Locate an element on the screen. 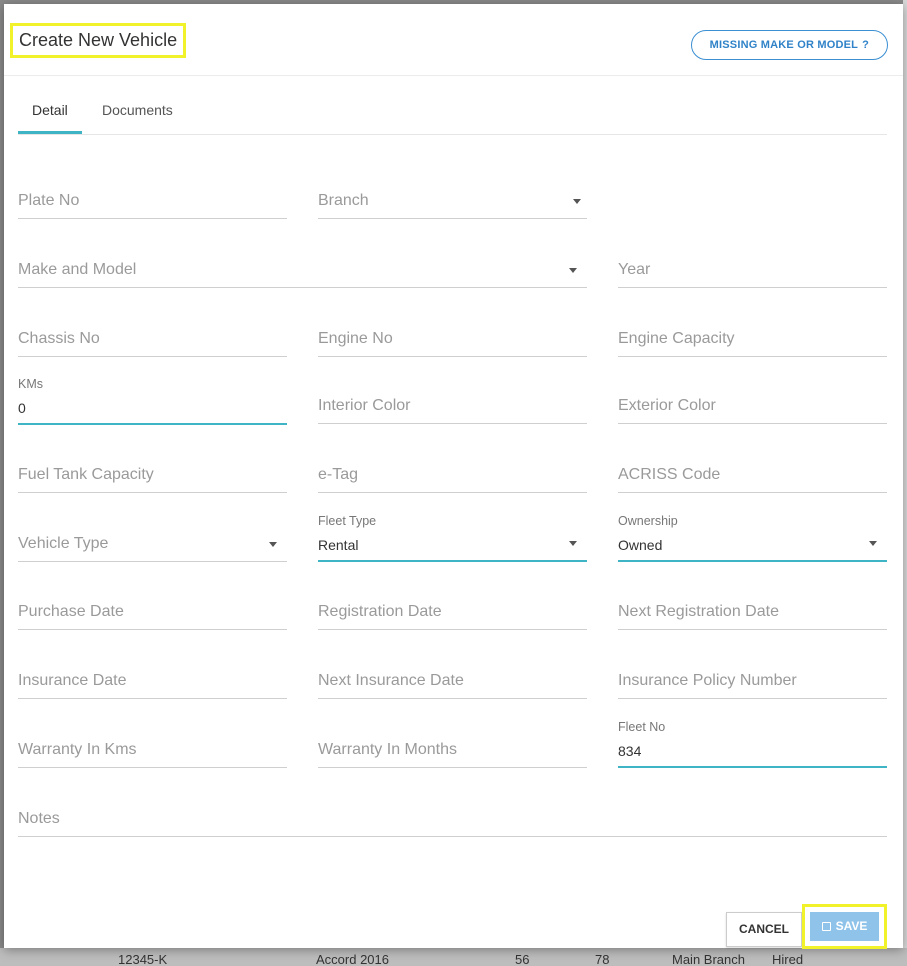 The height and width of the screenshot is (966, 907). notes-placeholder: Notes is located at coordinates (39, 818).